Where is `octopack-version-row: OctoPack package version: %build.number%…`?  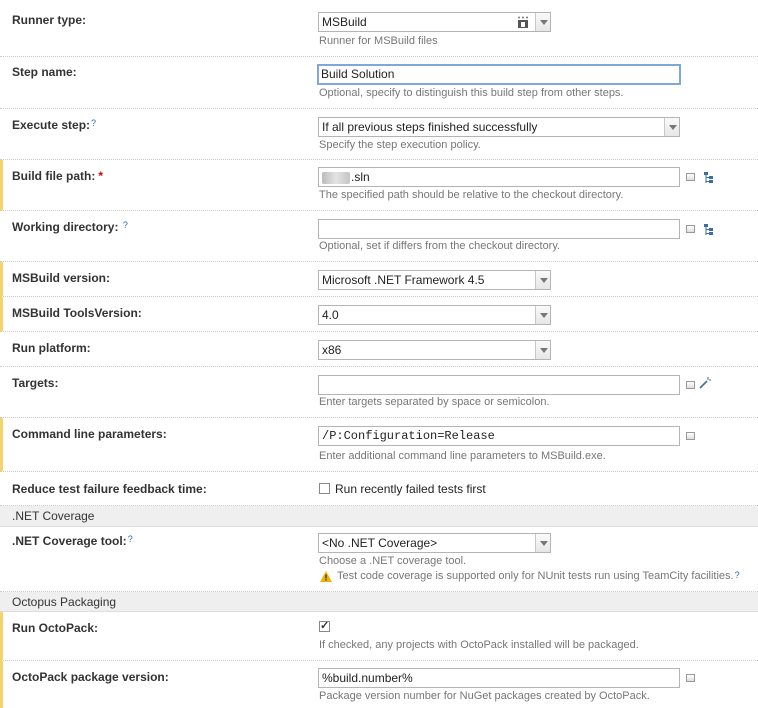 octopack-version-row: OctoPack package version: %build.number%… is located at coordinates (379, 684).